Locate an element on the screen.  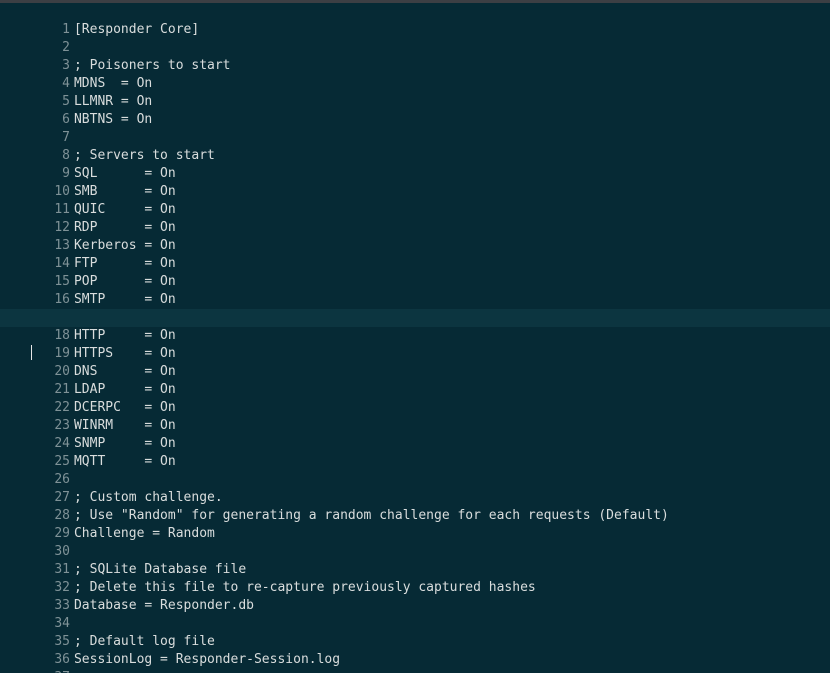
editor-line: 15 POP = On is located at coordinates (415, 272).